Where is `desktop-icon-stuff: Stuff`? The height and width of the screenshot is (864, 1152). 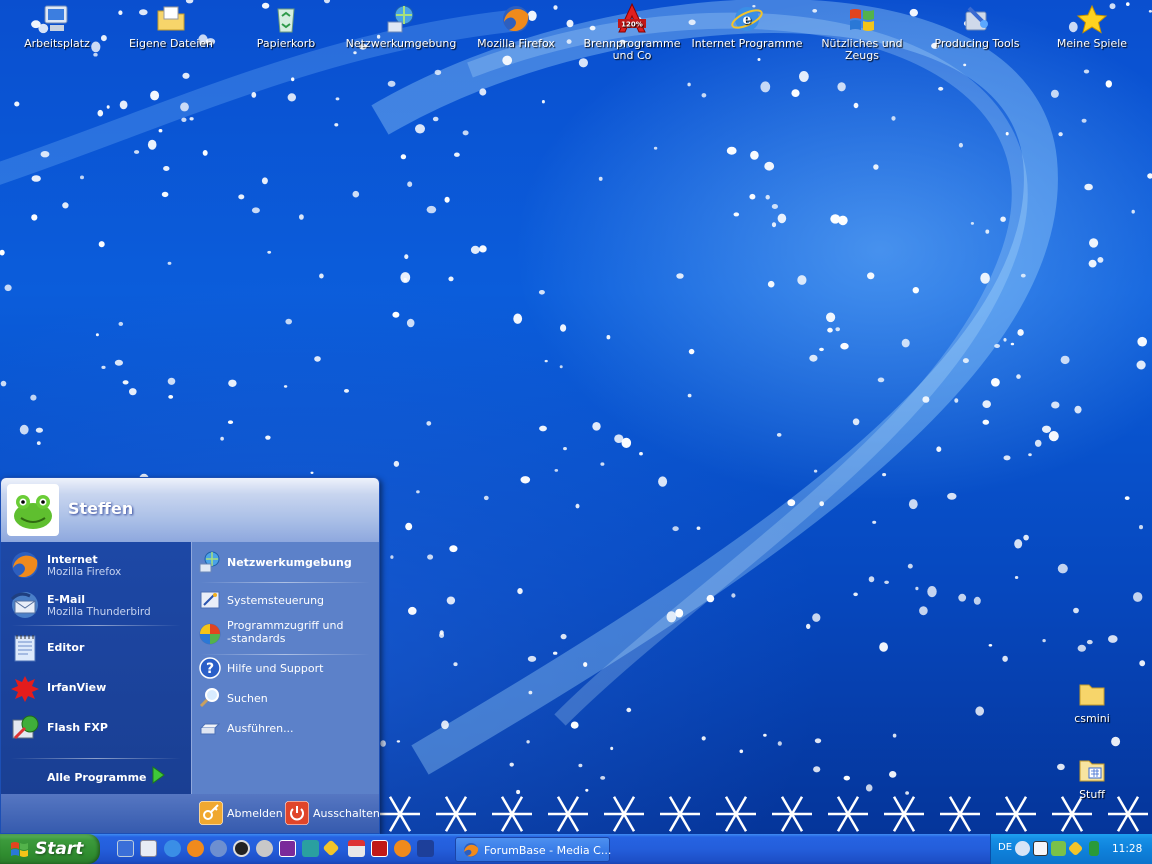 desktop-icon-stuff: Stuff is located at coordinates (1092, 777).